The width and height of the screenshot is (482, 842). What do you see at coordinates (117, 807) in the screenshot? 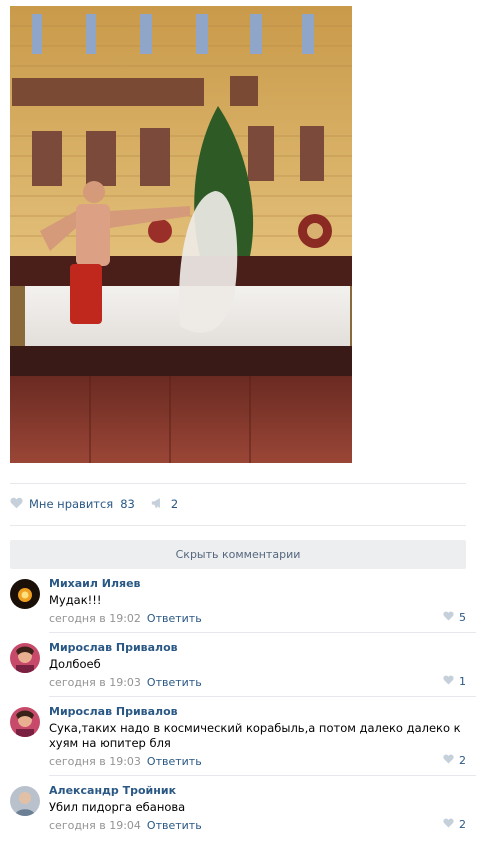
I see `comment-text: Убил пидорга ебанова` at bounding box center [117, 807].